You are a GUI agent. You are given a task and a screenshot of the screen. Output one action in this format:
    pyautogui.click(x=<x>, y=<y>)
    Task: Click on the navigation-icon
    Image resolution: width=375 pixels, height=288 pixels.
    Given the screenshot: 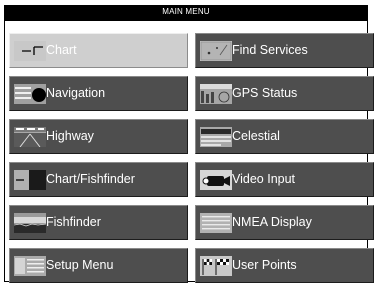 What is the action you would take?
    pyautogui.click(x=30, y=94)
    